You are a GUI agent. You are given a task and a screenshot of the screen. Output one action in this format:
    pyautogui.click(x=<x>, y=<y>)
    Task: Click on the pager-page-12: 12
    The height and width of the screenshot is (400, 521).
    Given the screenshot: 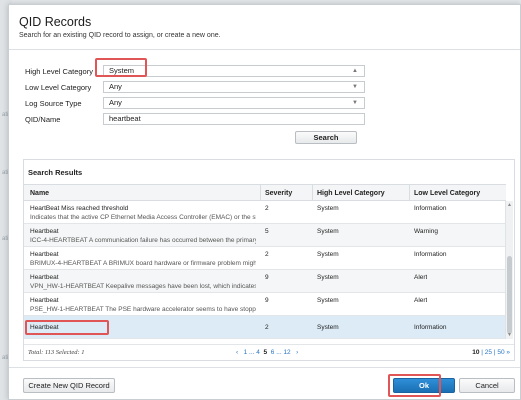 What is the action you would take?
    pyautogui.click(x=286, y=352)
    